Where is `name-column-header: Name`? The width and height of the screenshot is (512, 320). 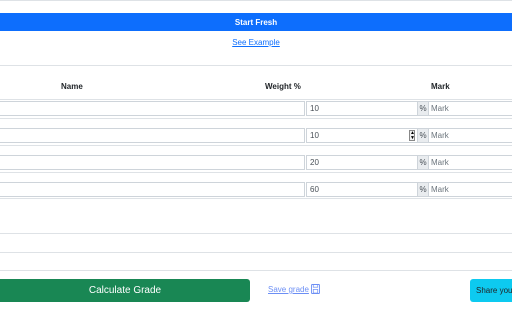 name-column-header: Name is located at coordinates (72, 86).